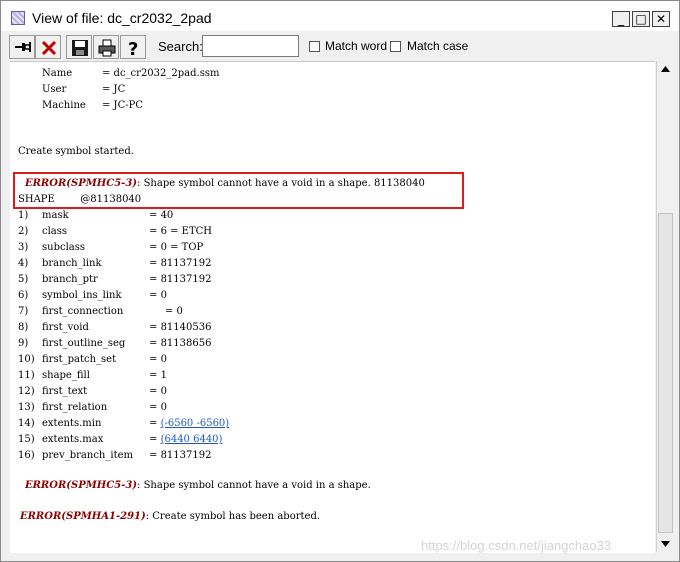 This screenshot has height=562, width=680. What do you see at coordinates (23, 279) in the screenshot?
I see `field-number: 5)` at bounding box center [23, 279].